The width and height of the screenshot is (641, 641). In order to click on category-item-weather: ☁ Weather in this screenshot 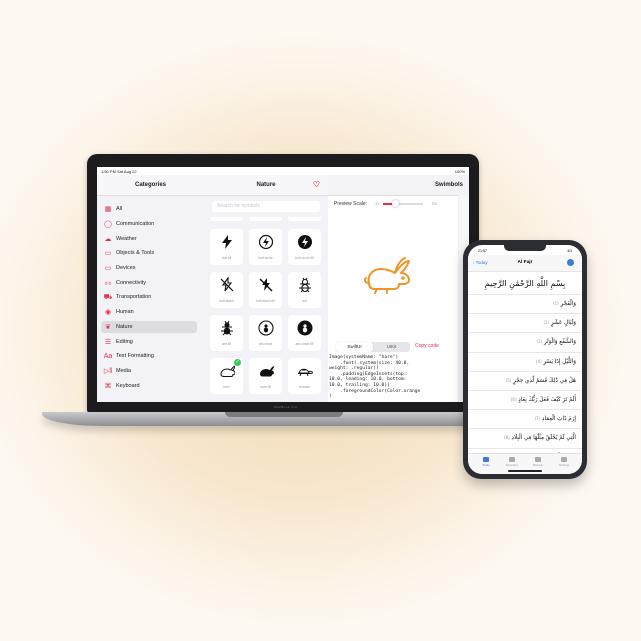, I will do `click(153, 238)`.